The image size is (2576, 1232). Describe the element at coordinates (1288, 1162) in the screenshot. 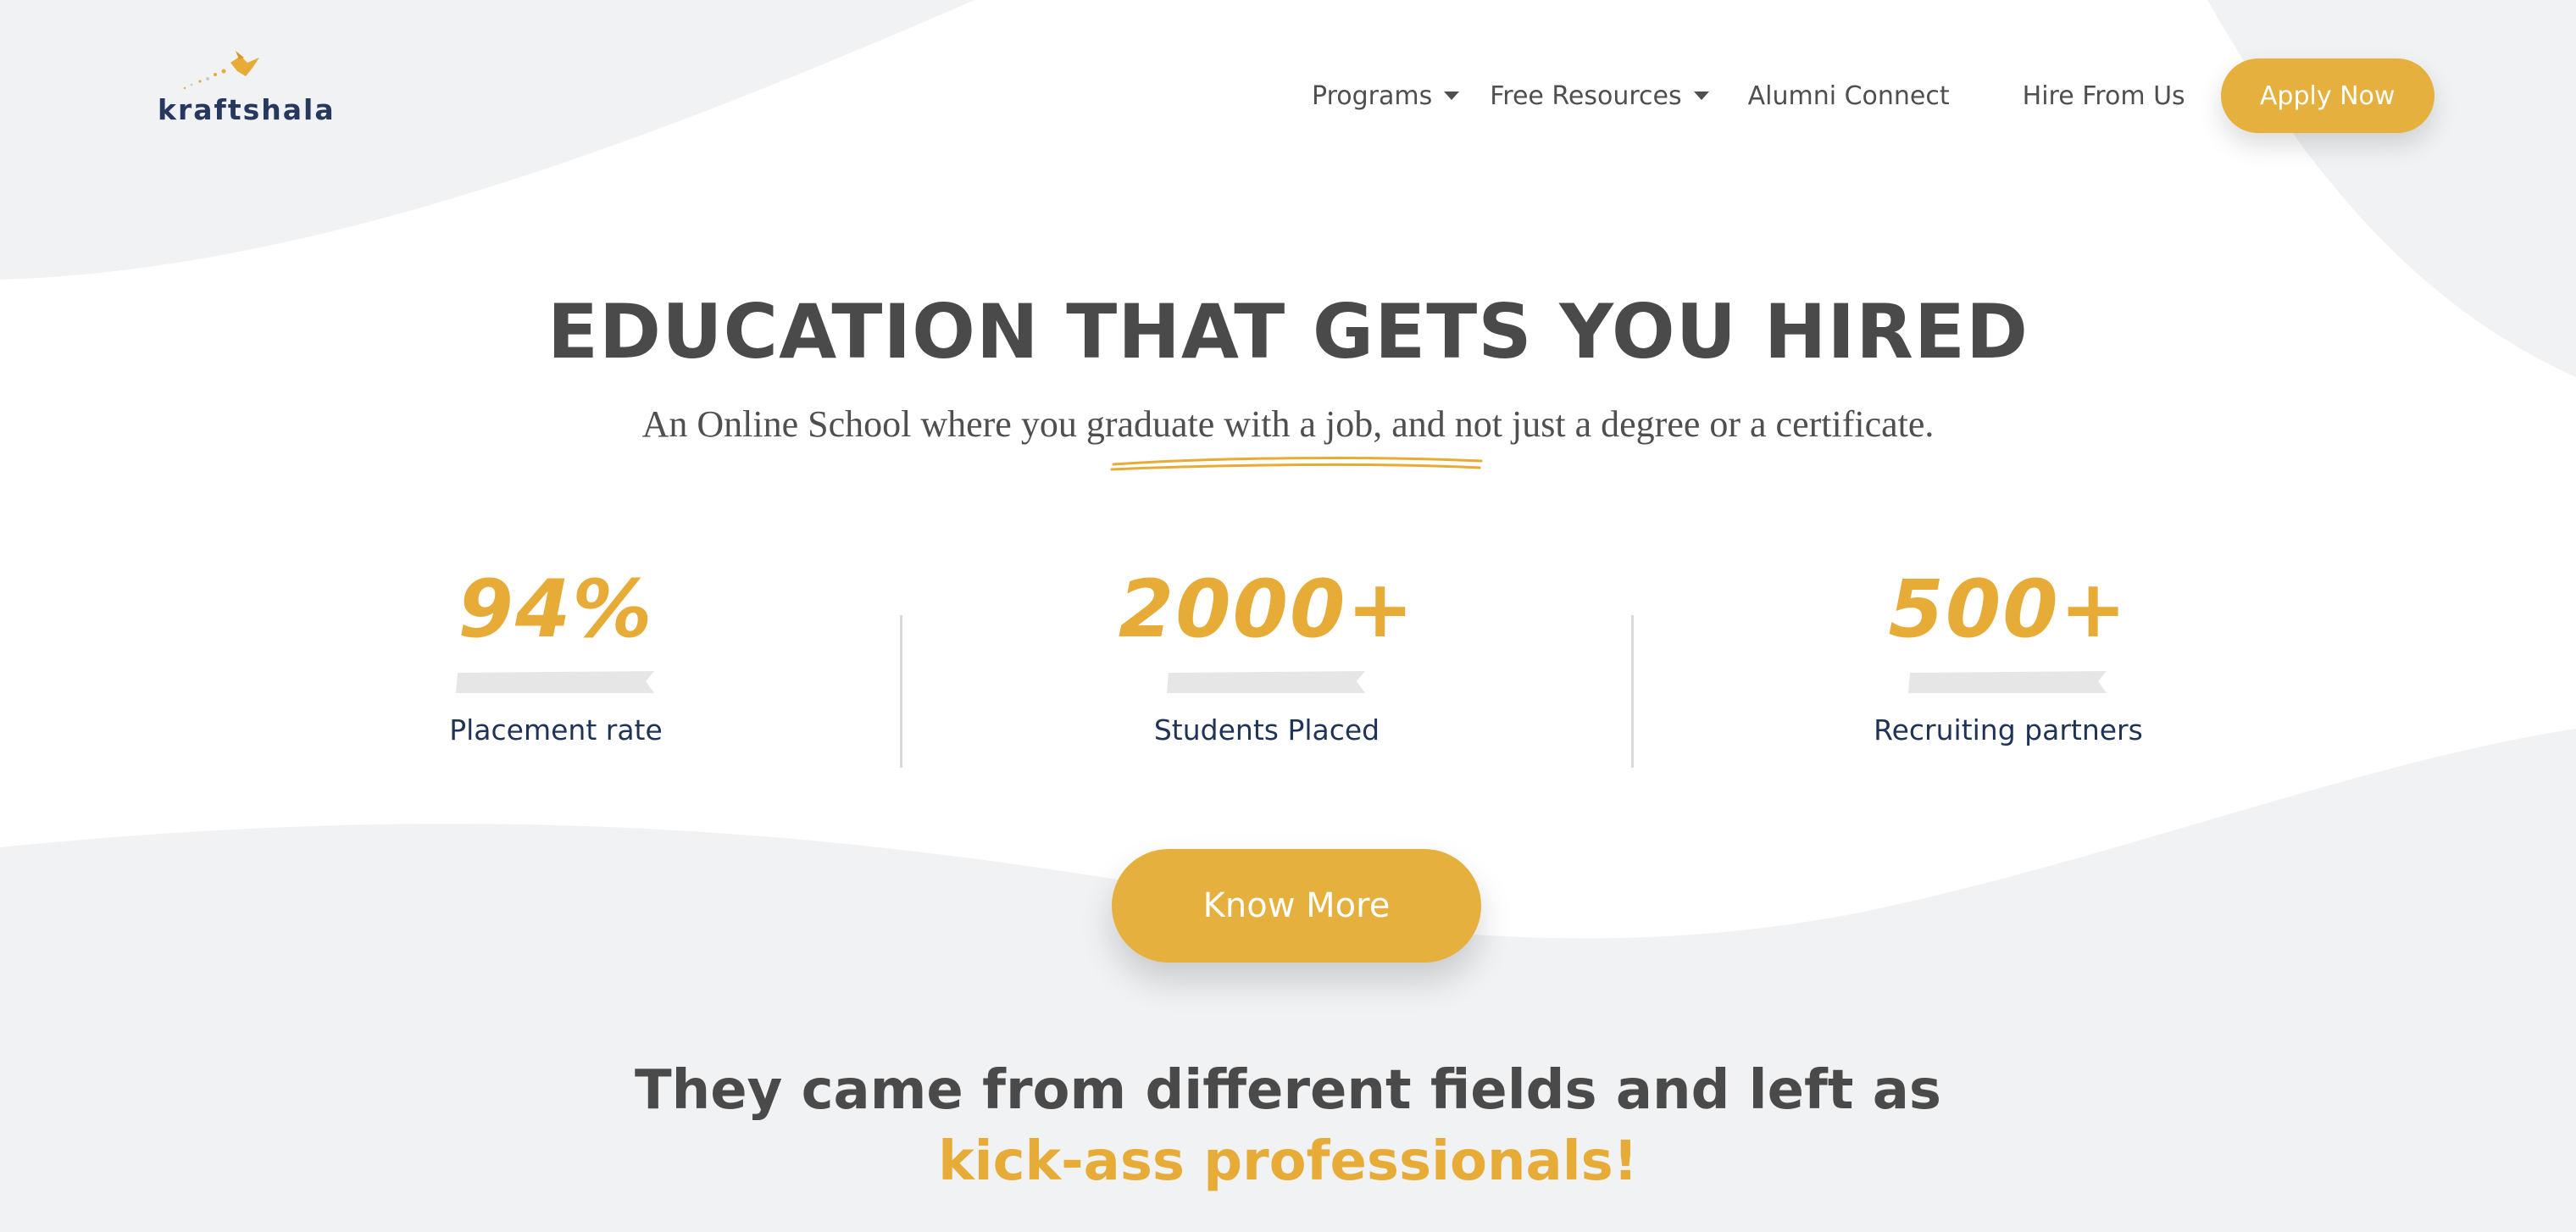

I see `section-heading-highlight: kick-ass professionals!` at that location.